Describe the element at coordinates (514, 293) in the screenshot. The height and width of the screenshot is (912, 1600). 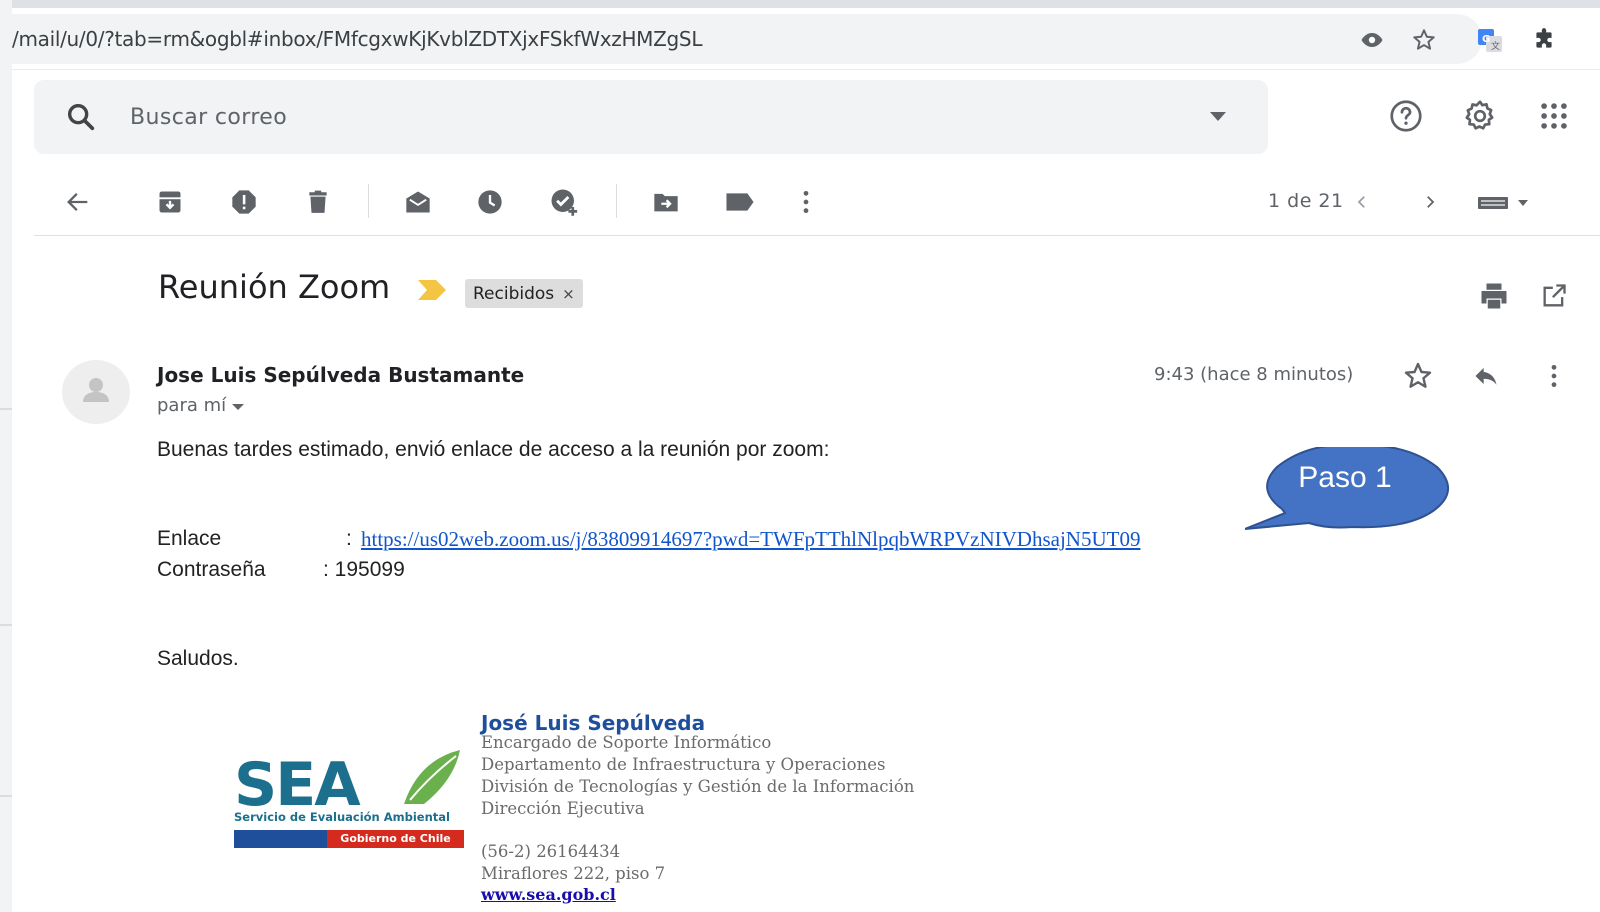
I see `label-chip-text: Recibidos` at that location.